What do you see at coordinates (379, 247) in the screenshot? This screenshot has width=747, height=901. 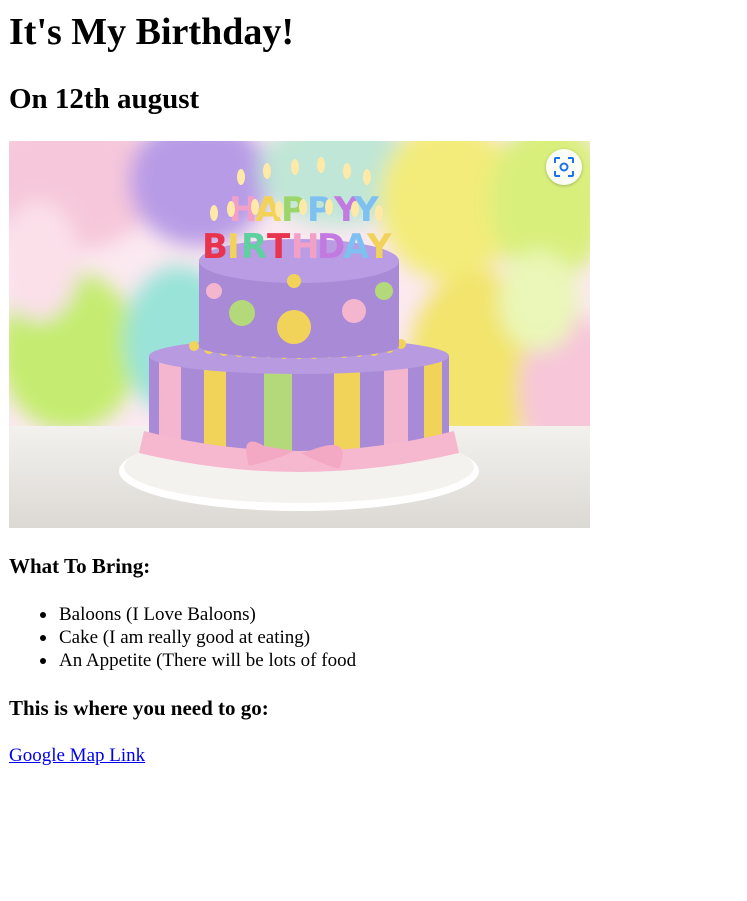 I see `svg-text: Y` at bounding box center [379, 247].